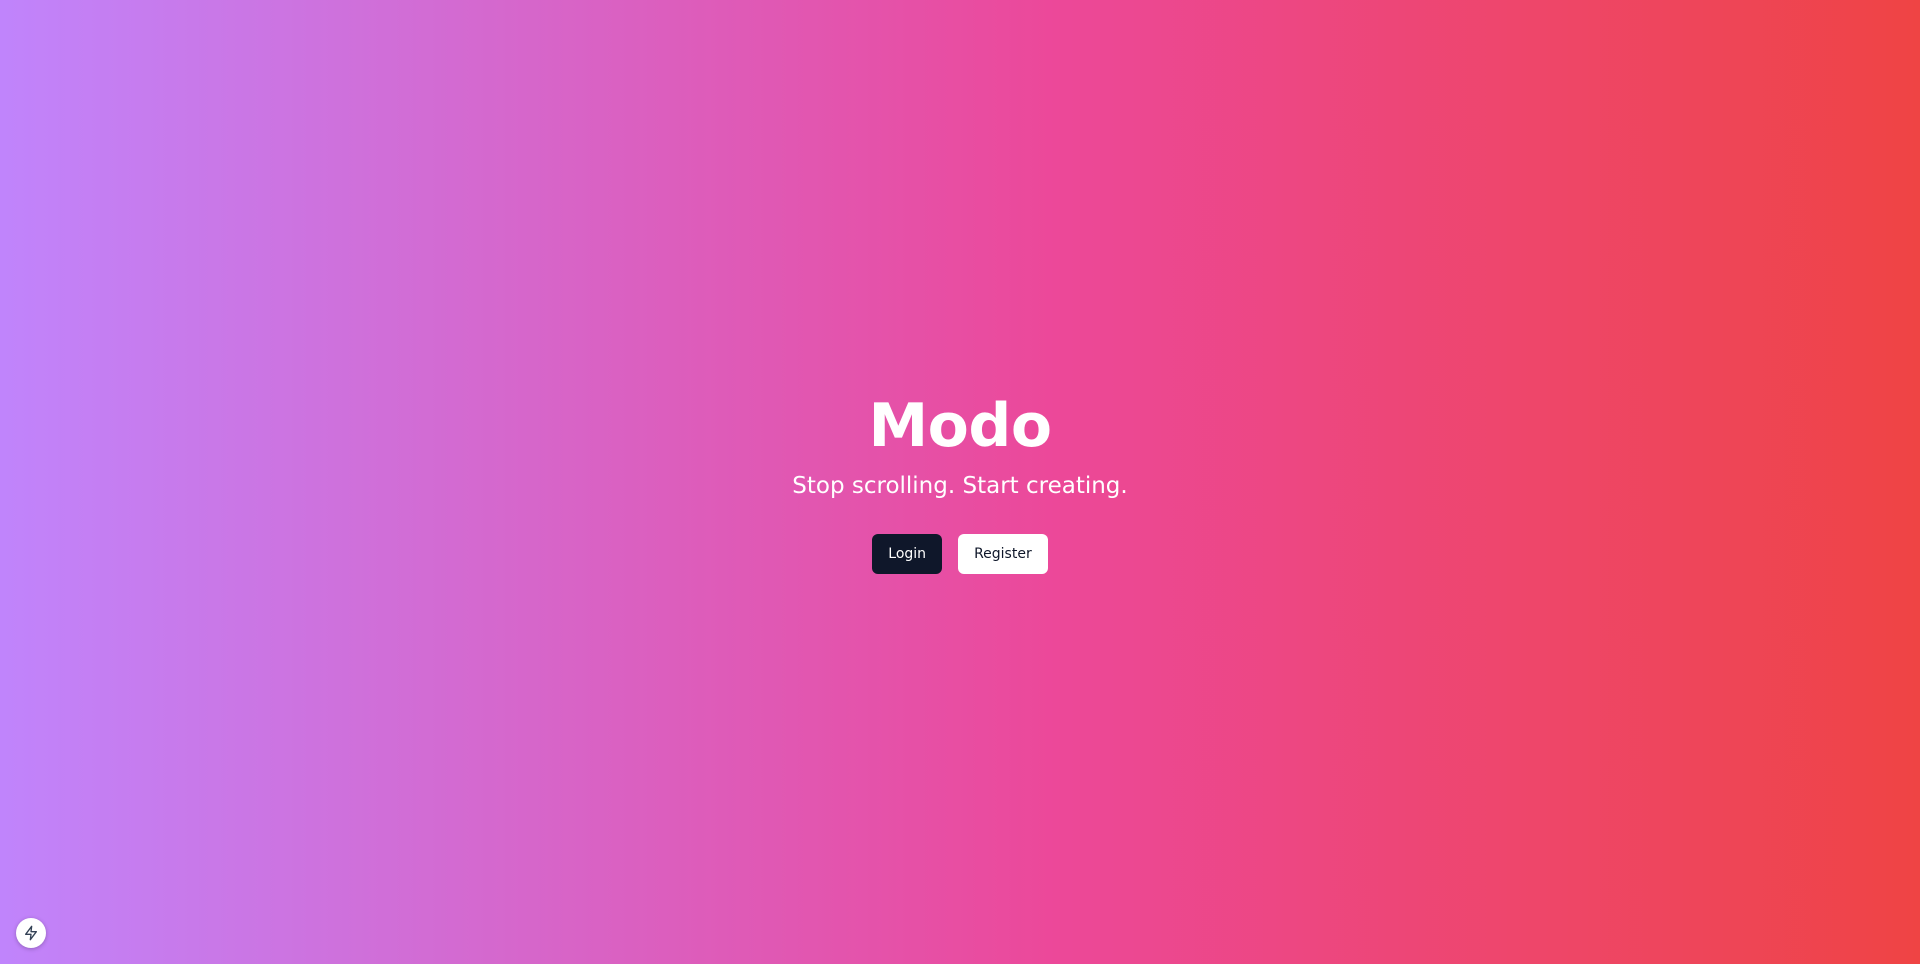 The height and width of the screenshot is (964, 1920). What do you see at coordinates (907, 554) in the screenshot?
I see `login-button: Login` at bounding box center [907, 554].